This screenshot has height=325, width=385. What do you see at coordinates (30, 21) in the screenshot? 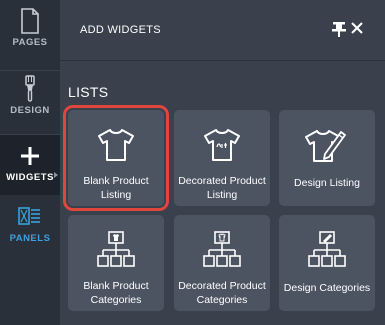
I see `page-icon` at bounding box center [30, 21].